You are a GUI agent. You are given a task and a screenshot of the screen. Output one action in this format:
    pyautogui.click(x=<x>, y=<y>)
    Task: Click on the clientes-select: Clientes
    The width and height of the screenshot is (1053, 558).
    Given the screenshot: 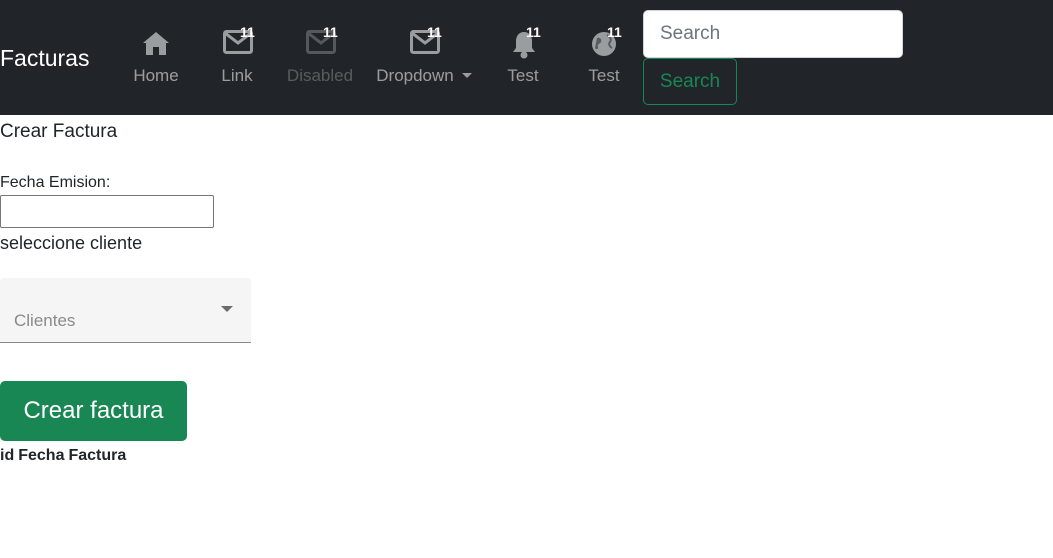 What is the action you would take?
    pyautogui.click(x=125, y=310)
    